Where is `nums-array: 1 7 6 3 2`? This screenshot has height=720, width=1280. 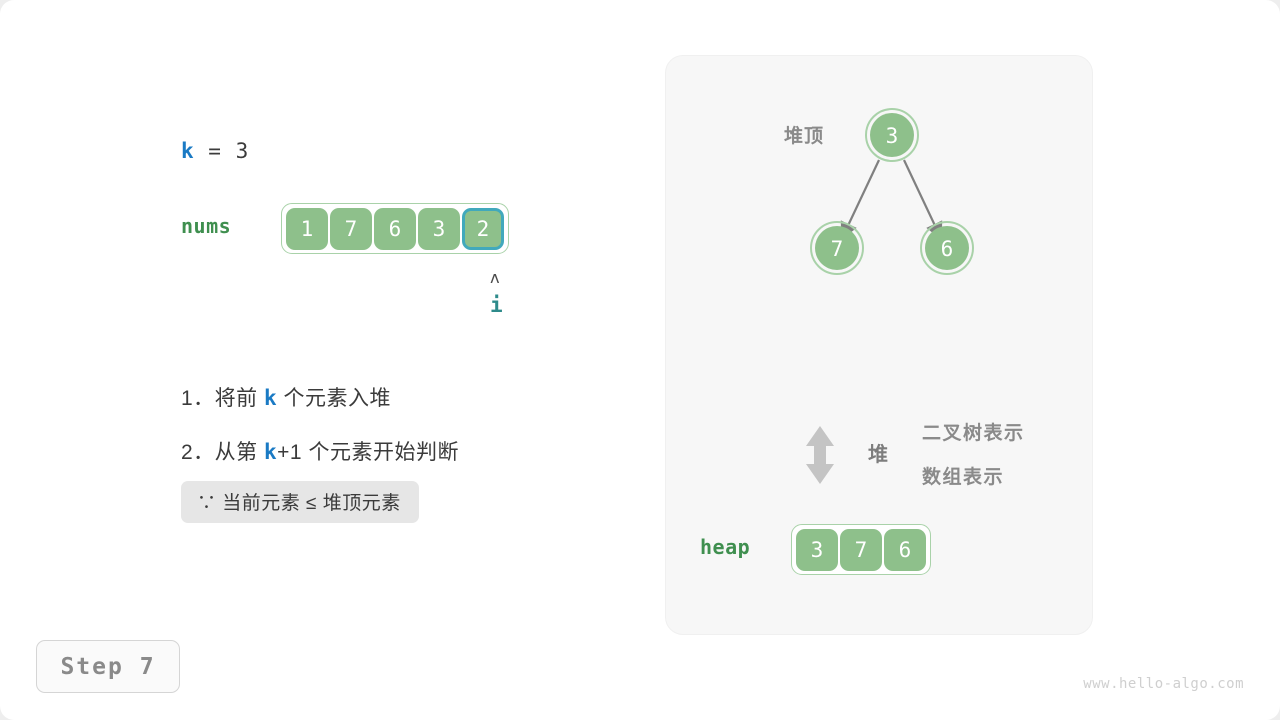 nums-array: 1 7 6 3 2 is located at coordinates (395, 228).